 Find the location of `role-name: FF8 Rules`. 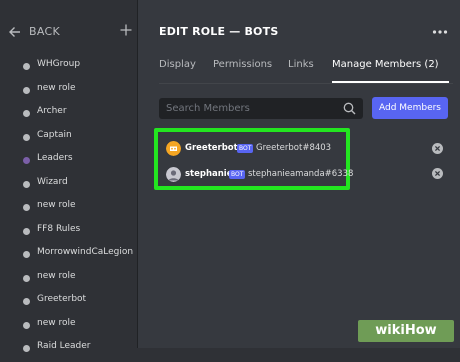

role-name: FF8 Rules is located at coordinates (59, 228).